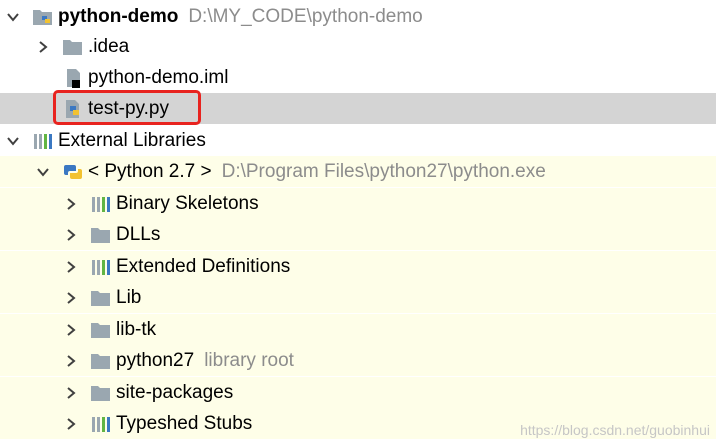 This screenshot has width=716, height=446. Describe the element at coordinates (358, 46) in the screenshot. I see `tree-node-idea: .idea` at that location.